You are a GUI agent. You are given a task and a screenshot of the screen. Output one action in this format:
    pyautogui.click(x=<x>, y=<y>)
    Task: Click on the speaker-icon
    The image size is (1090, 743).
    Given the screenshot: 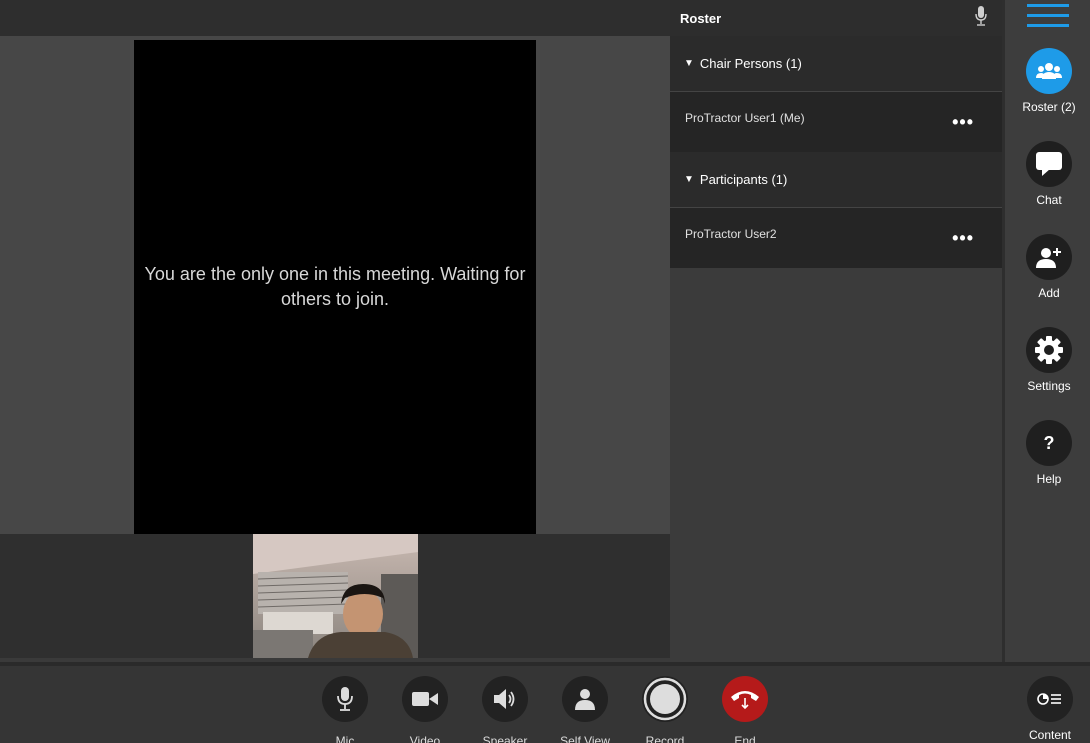 What is the action you would take?
    pyautogui.click(x=505, y=699)
    